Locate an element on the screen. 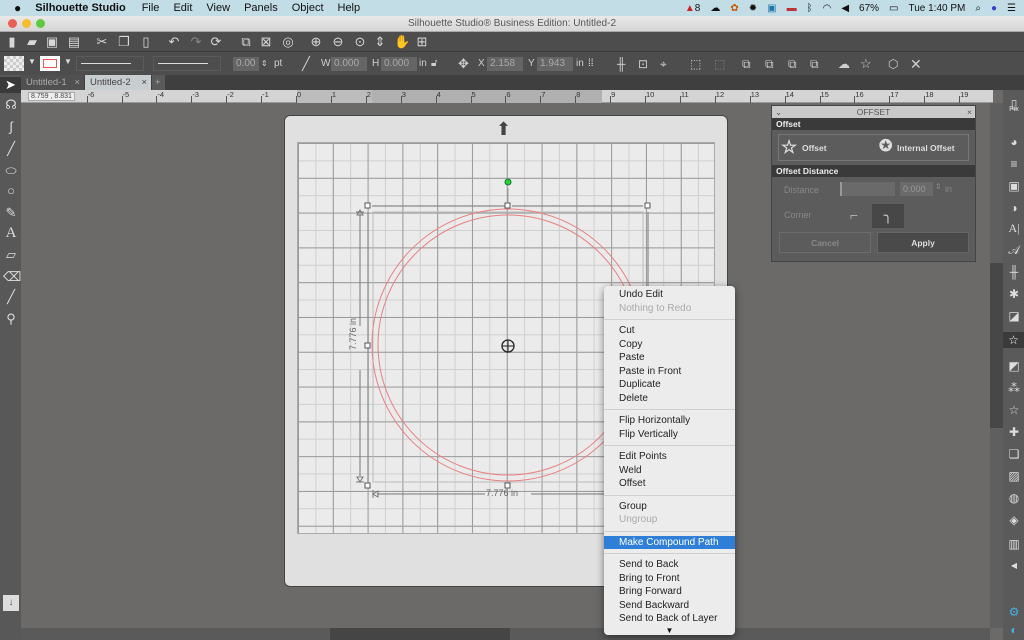 This screenshot has height=640, width=1024. menu-scroll-down-icon: ▼ is located at coordinates (669, 630).